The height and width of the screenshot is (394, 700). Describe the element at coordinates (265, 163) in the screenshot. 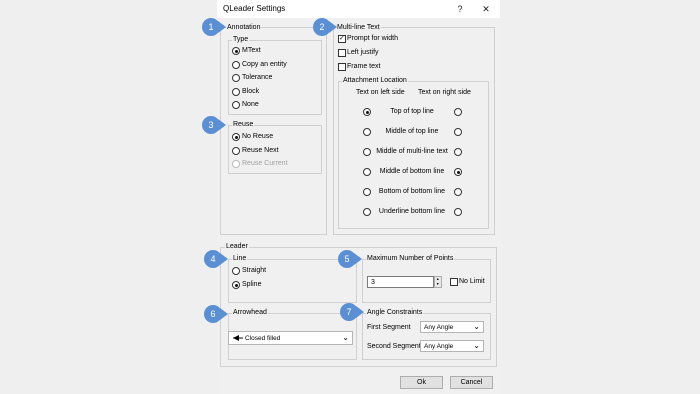

I see `reuse-current-label: Reuse Current` at that location.